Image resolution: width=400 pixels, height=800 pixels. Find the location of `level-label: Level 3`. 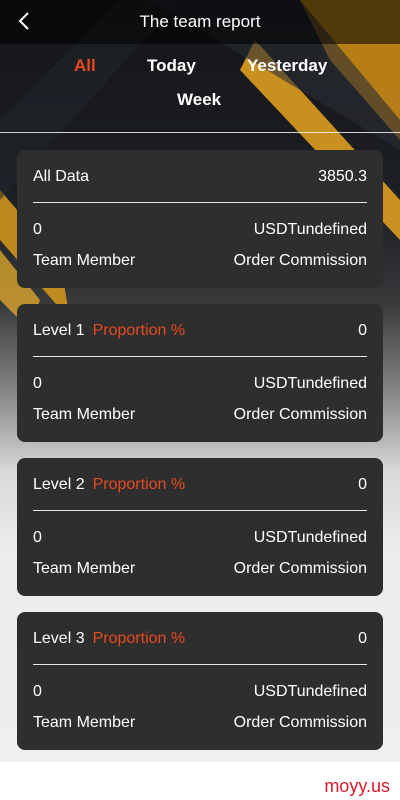

level-label: Level 3 is located at coordinates (59, 638).